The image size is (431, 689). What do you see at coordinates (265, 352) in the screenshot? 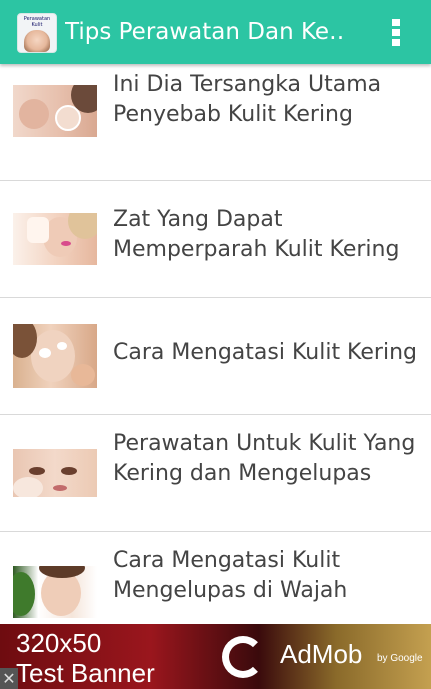
I see `article-title: Cara Mengatasi Kulit Kering` at bounding box center [265, 352].